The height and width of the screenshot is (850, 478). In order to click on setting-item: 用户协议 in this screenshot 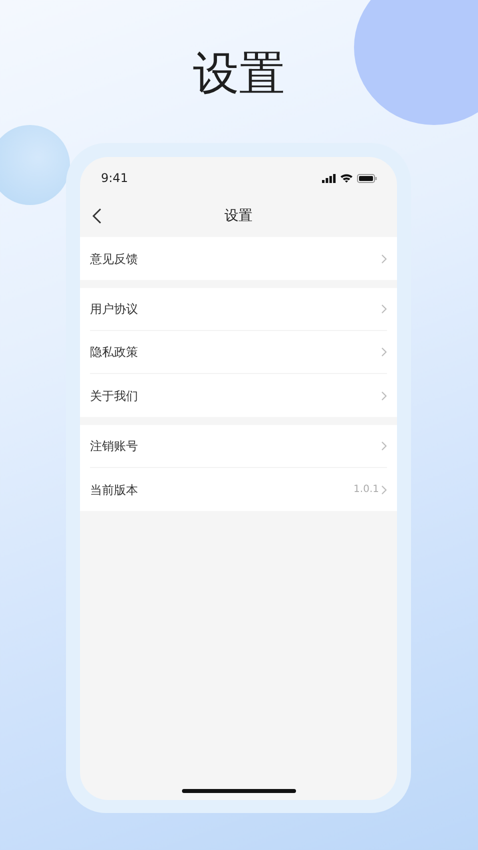, I will do `click(235, 309)`.